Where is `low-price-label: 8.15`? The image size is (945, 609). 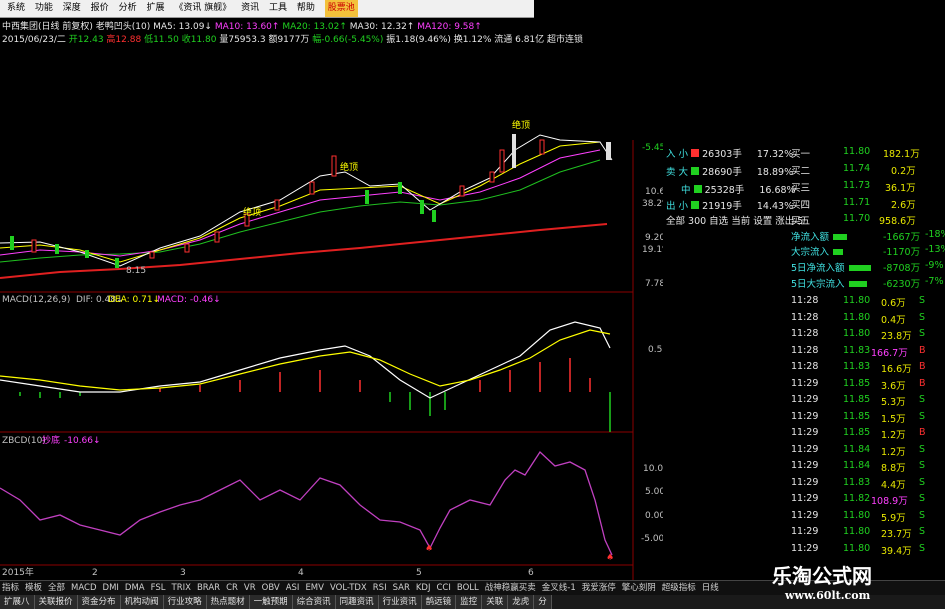
low-price-label: 8.15 is located at coordinates (136, 271).